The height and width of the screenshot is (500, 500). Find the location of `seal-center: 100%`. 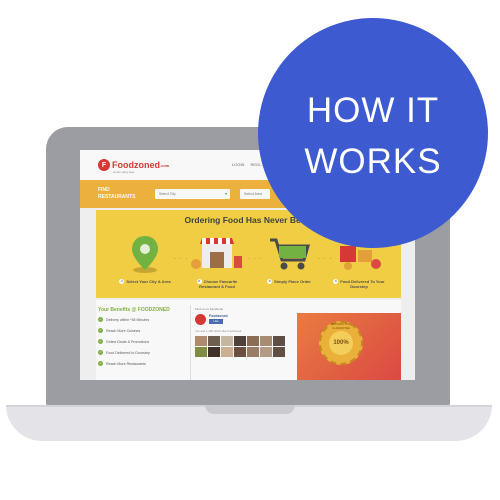

seal-center: 100% is located at coordinates (341, 343).